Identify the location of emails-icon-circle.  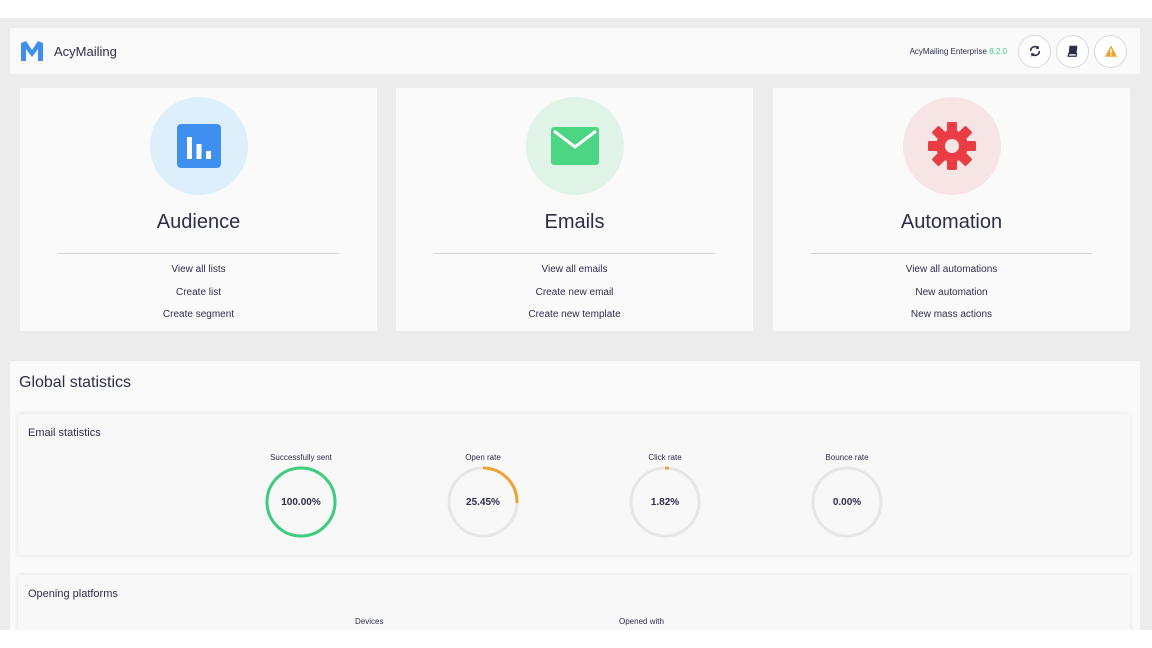
(575, 146).